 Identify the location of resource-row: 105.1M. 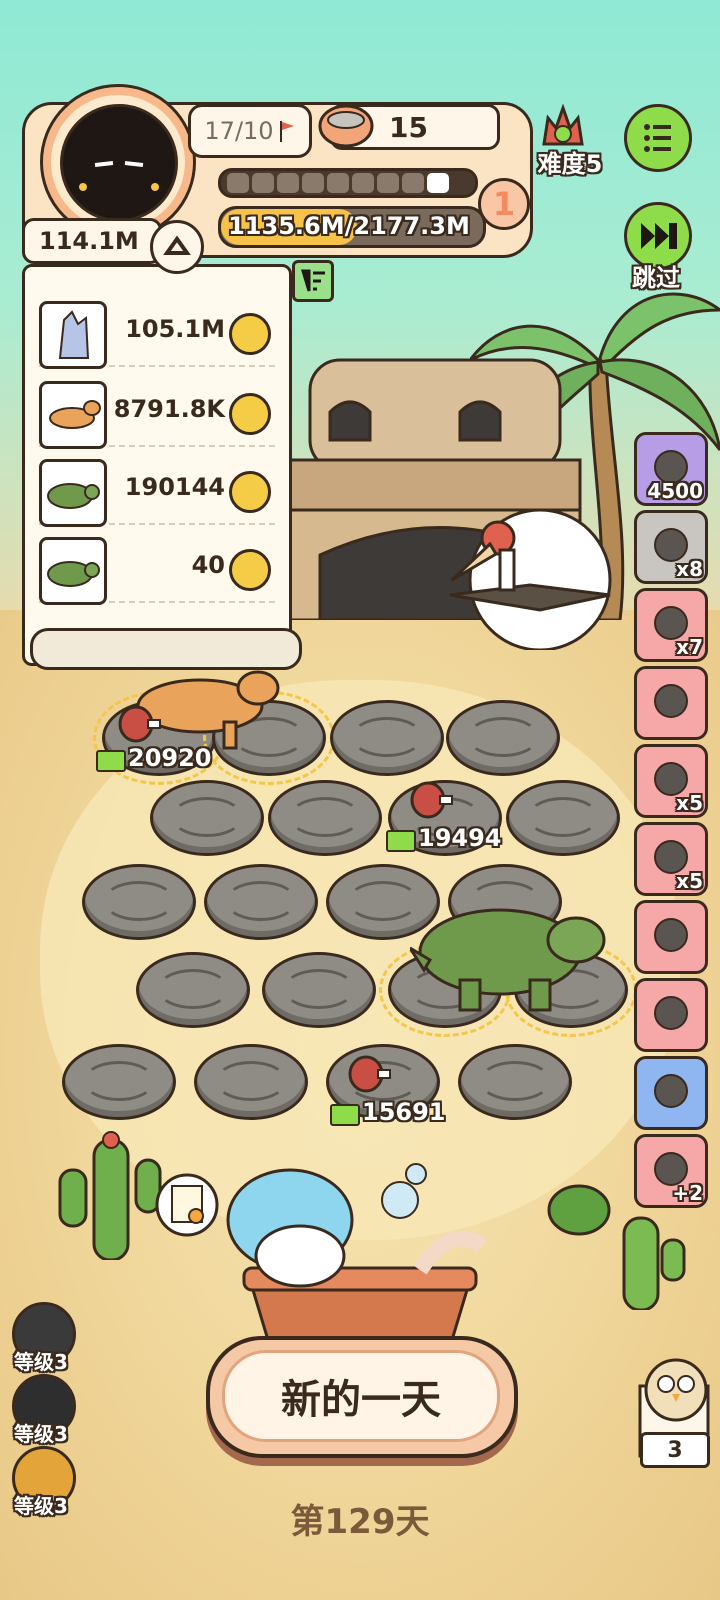
(157, 333).